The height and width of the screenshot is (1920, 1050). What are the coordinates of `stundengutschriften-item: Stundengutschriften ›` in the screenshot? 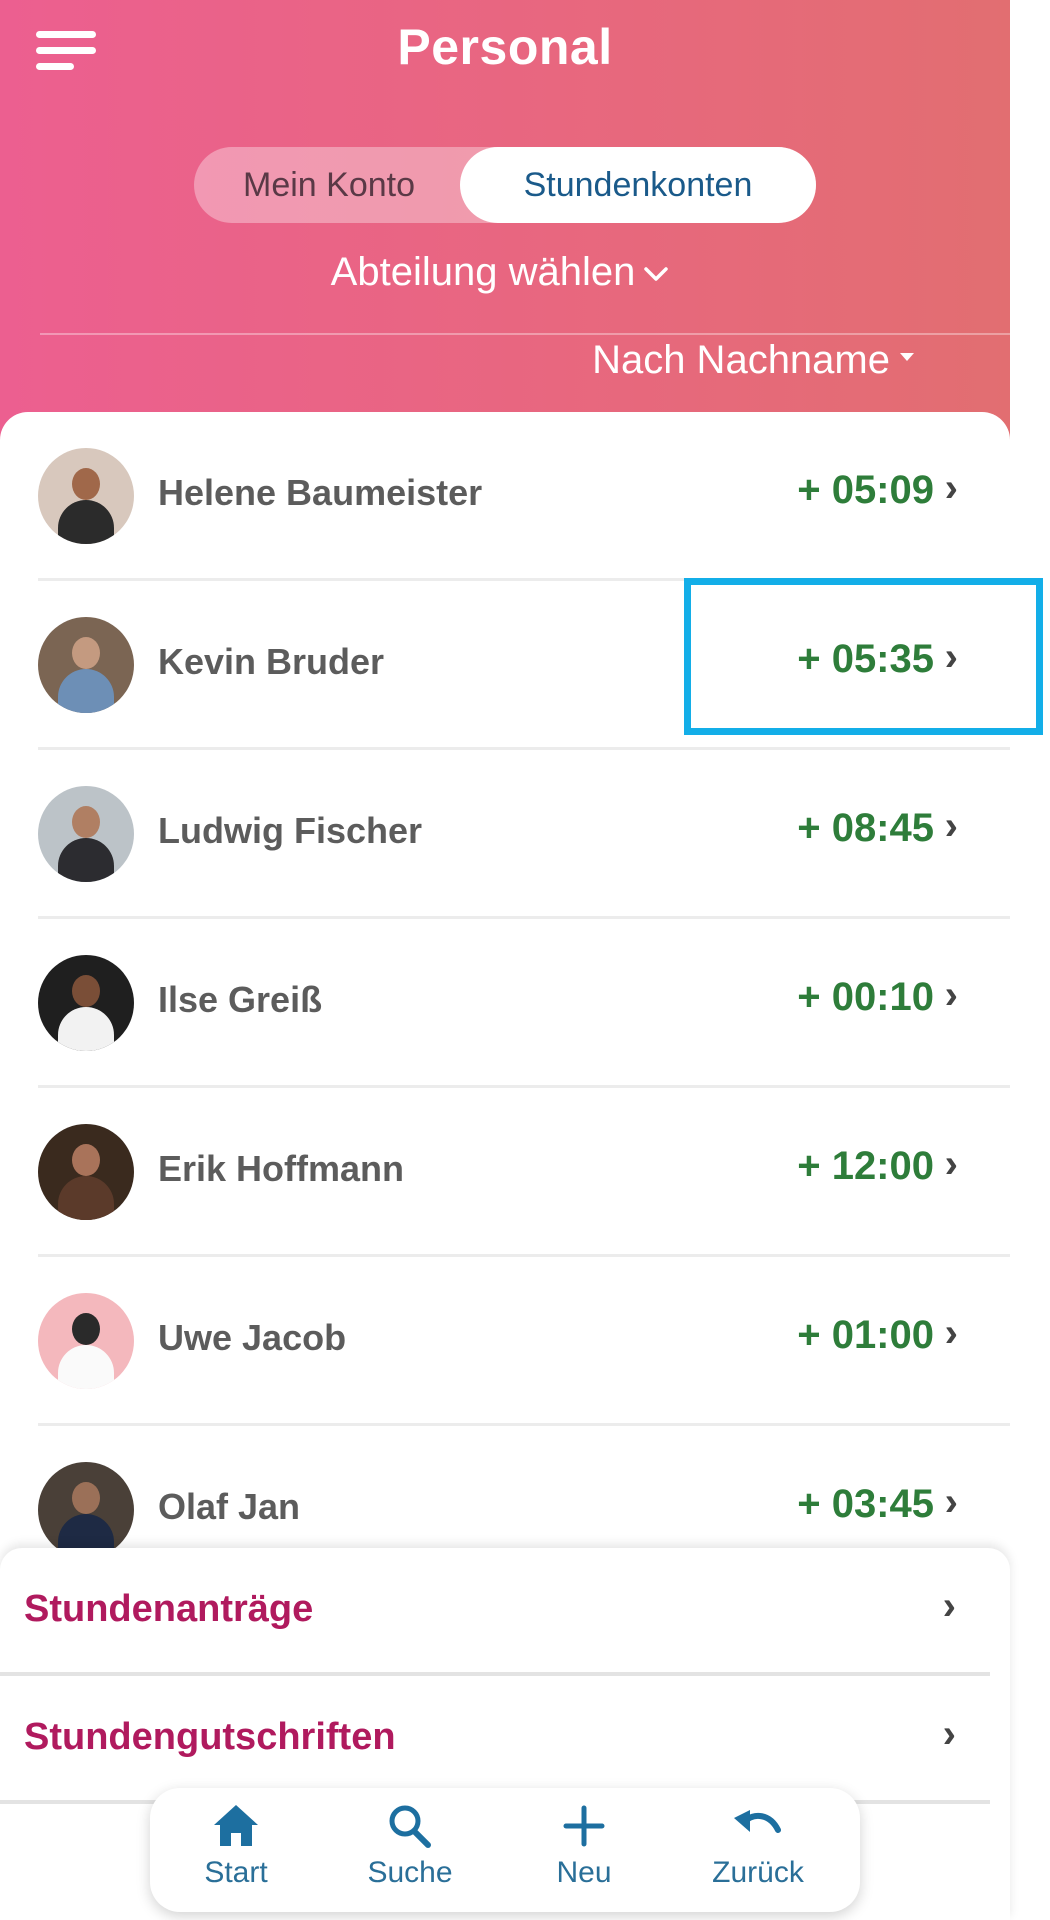 It's located at (495, 1740).